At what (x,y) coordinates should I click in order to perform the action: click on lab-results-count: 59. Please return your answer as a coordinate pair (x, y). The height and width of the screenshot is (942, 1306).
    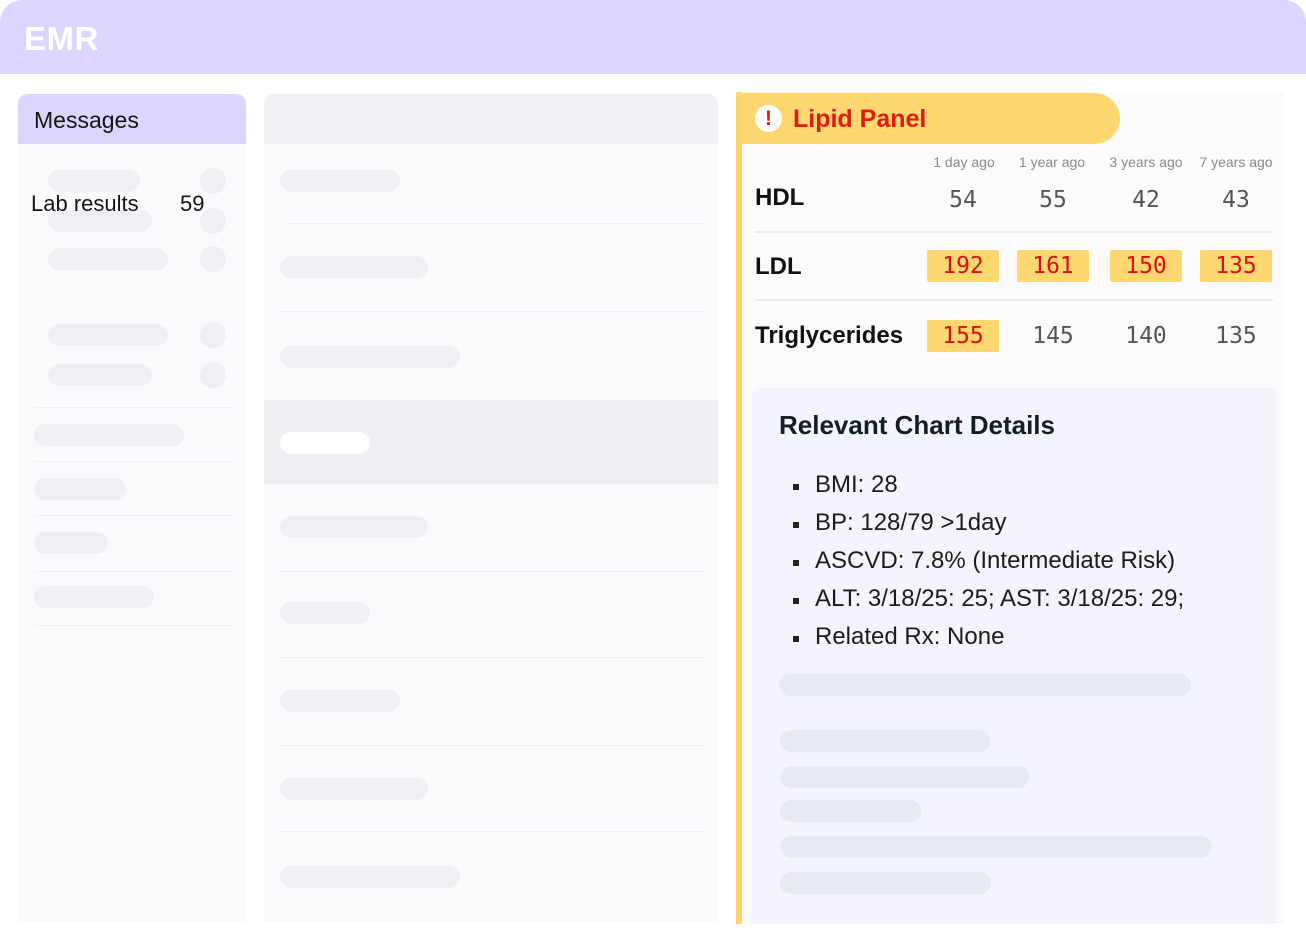
    Looking at the image, I should click on (192, 203).